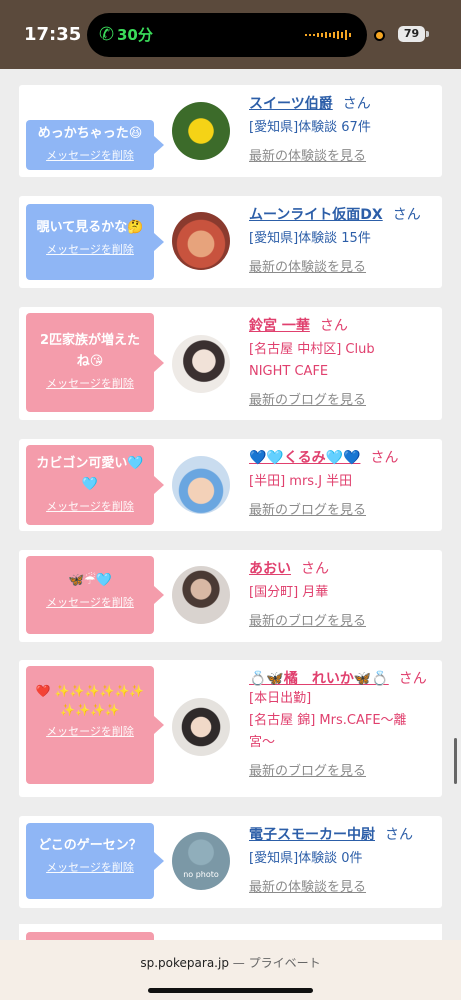 This screenshot has height=1000, width=461. Describe the element at coordinates (310, 238) in the screenshot. I see `user-description: [愛知県]体験談 15件` at that location.